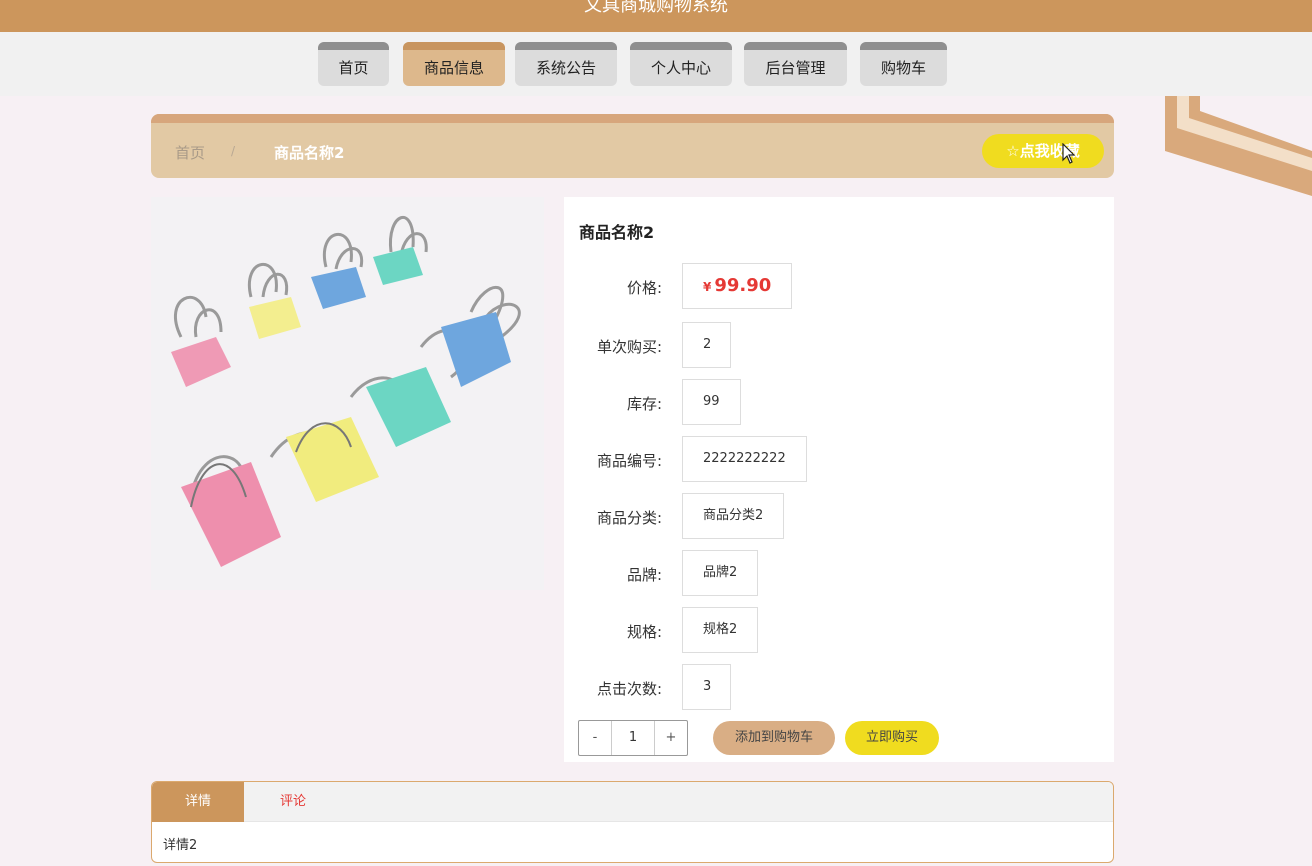 This screenshot has width=1312, height=866. What do you see at coordinates (1043, 151) in the screenshot?
I see `favorite-button: ☆点我收藏` at bounding box center [1043, 151].